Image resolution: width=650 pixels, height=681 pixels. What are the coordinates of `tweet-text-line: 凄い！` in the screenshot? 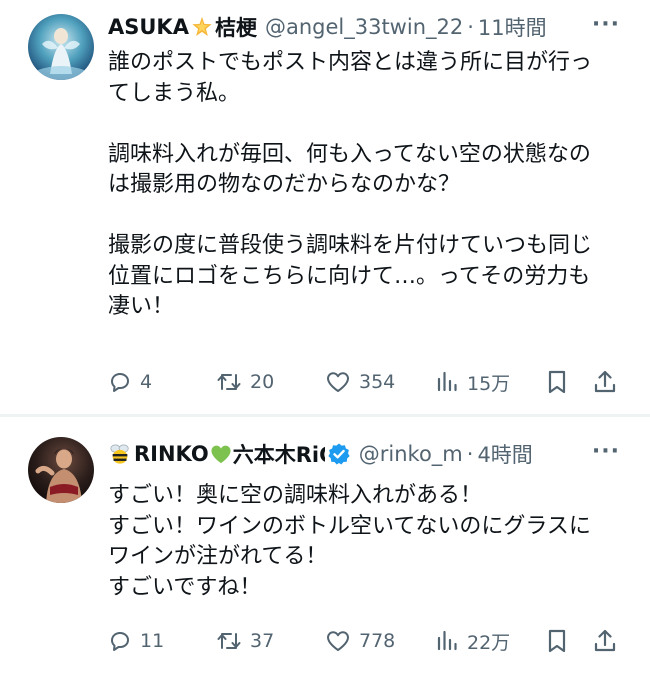 It's located at (141, 306).